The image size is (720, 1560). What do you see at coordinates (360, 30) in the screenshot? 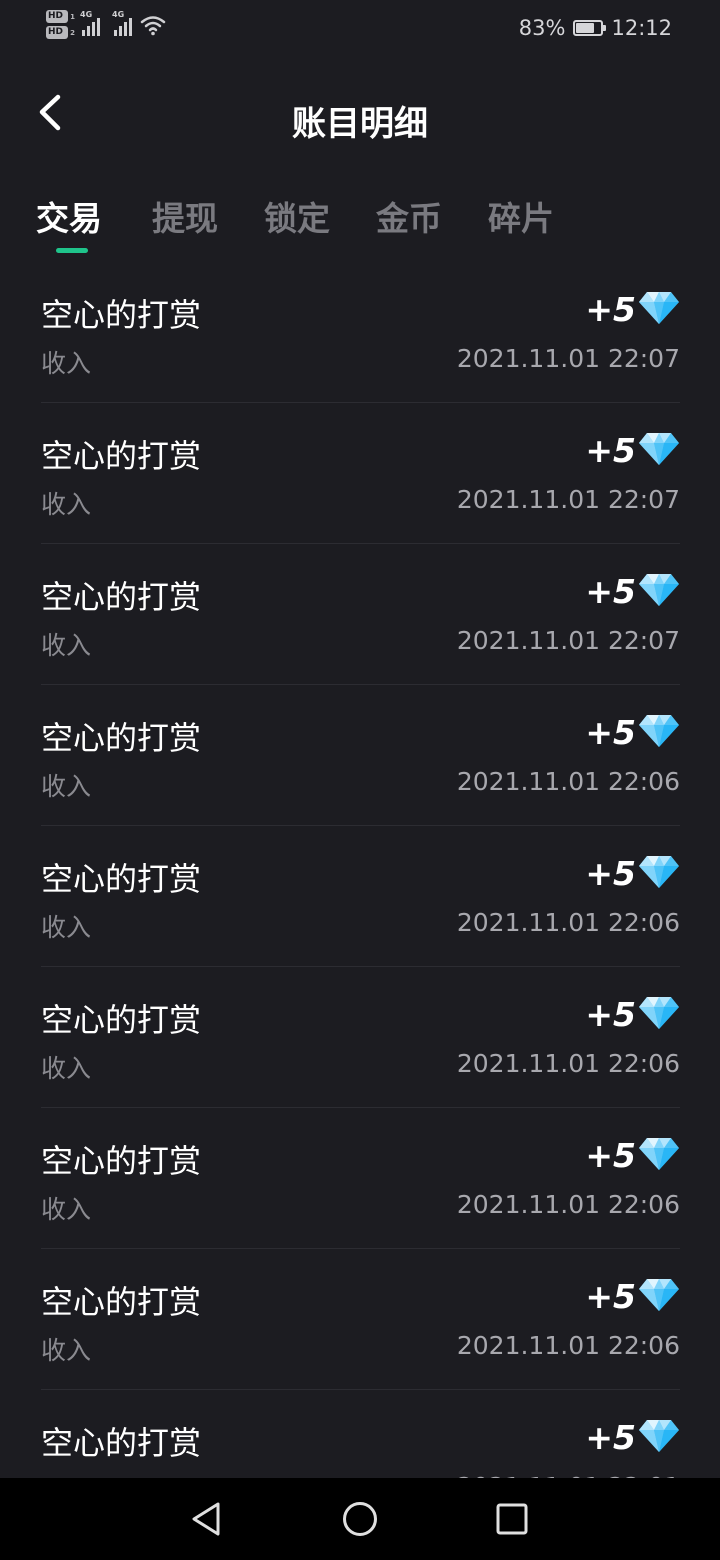
I see `status-bar: HD 1 HD 2 4G 4G 83% 12:12` at bounding box center [360, 30].